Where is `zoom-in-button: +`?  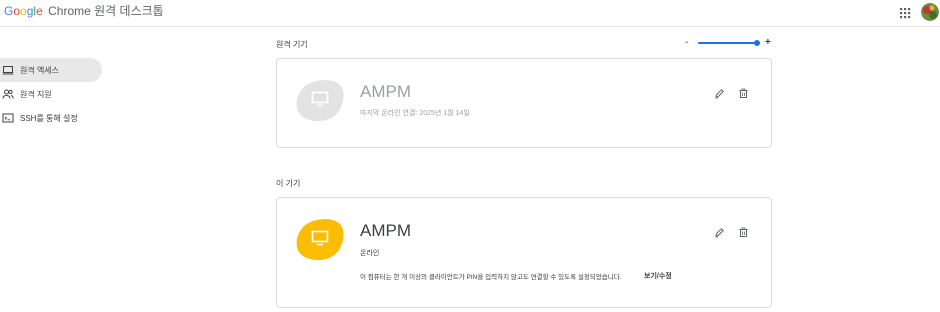
zoom-in-button: + is located at coordinates (768, 43).